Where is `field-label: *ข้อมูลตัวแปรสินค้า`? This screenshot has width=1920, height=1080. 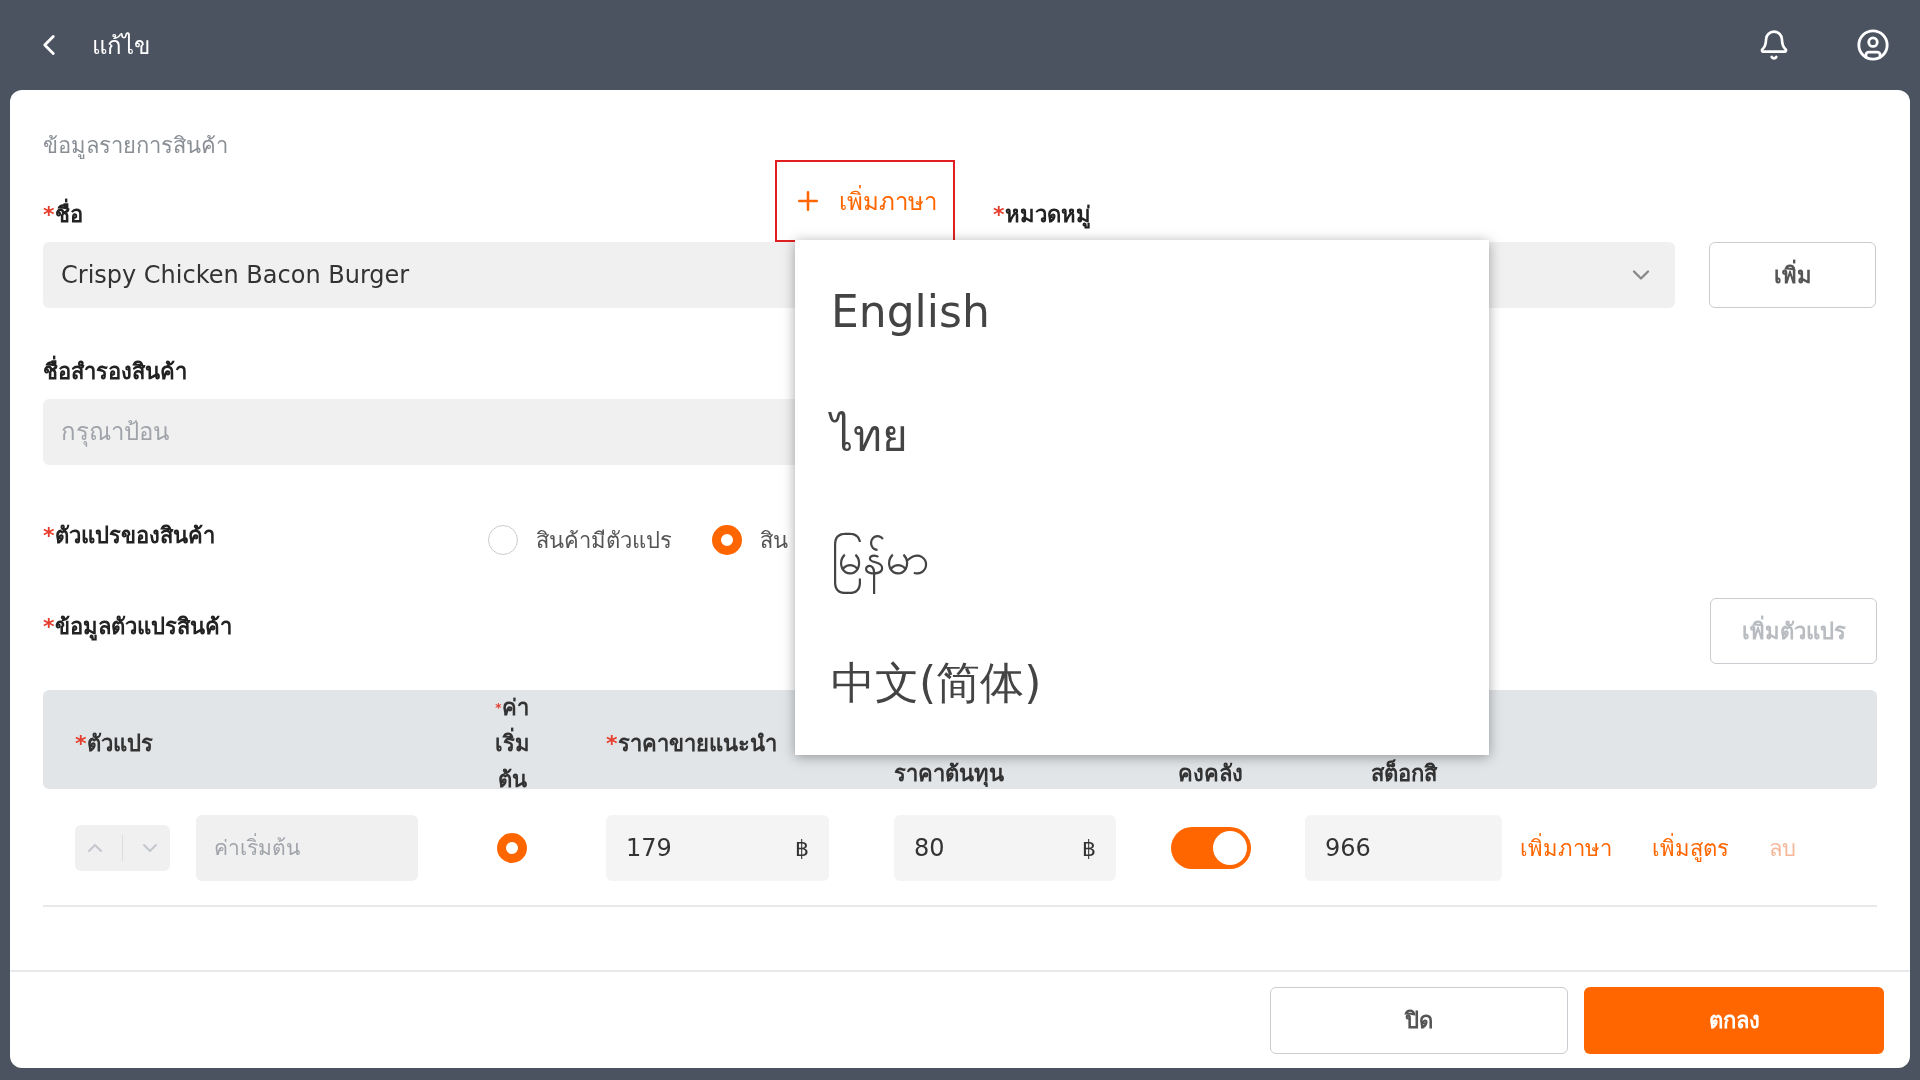
field-label: *ข้อมูลตัวแปรสินค้า is located at coordinates (137, 627).